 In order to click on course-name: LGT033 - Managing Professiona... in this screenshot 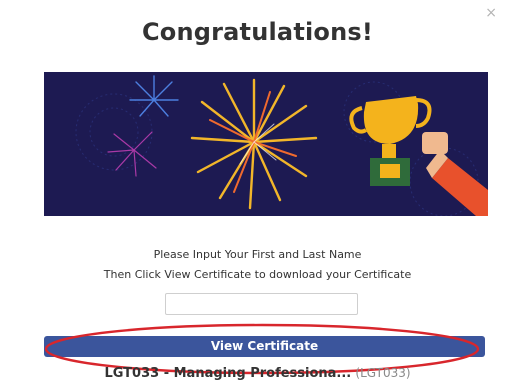, I will do `click(228, 373)`.